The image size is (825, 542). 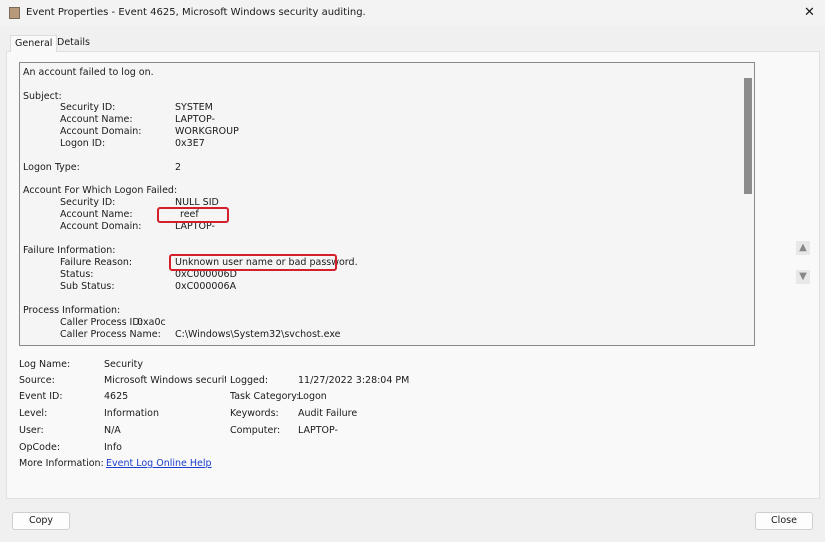 I want to click on description-label: Status:, so click(x=77, y=274).